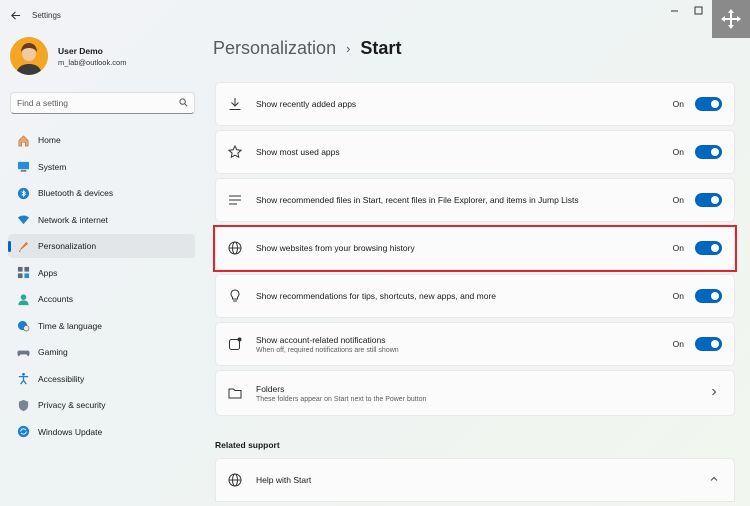 The height and width of the screenshot is (506, 750). What do you see at coordinates (23, 273) in the screenshot?
I see `apps-icon` at bounding box center [23, 273].